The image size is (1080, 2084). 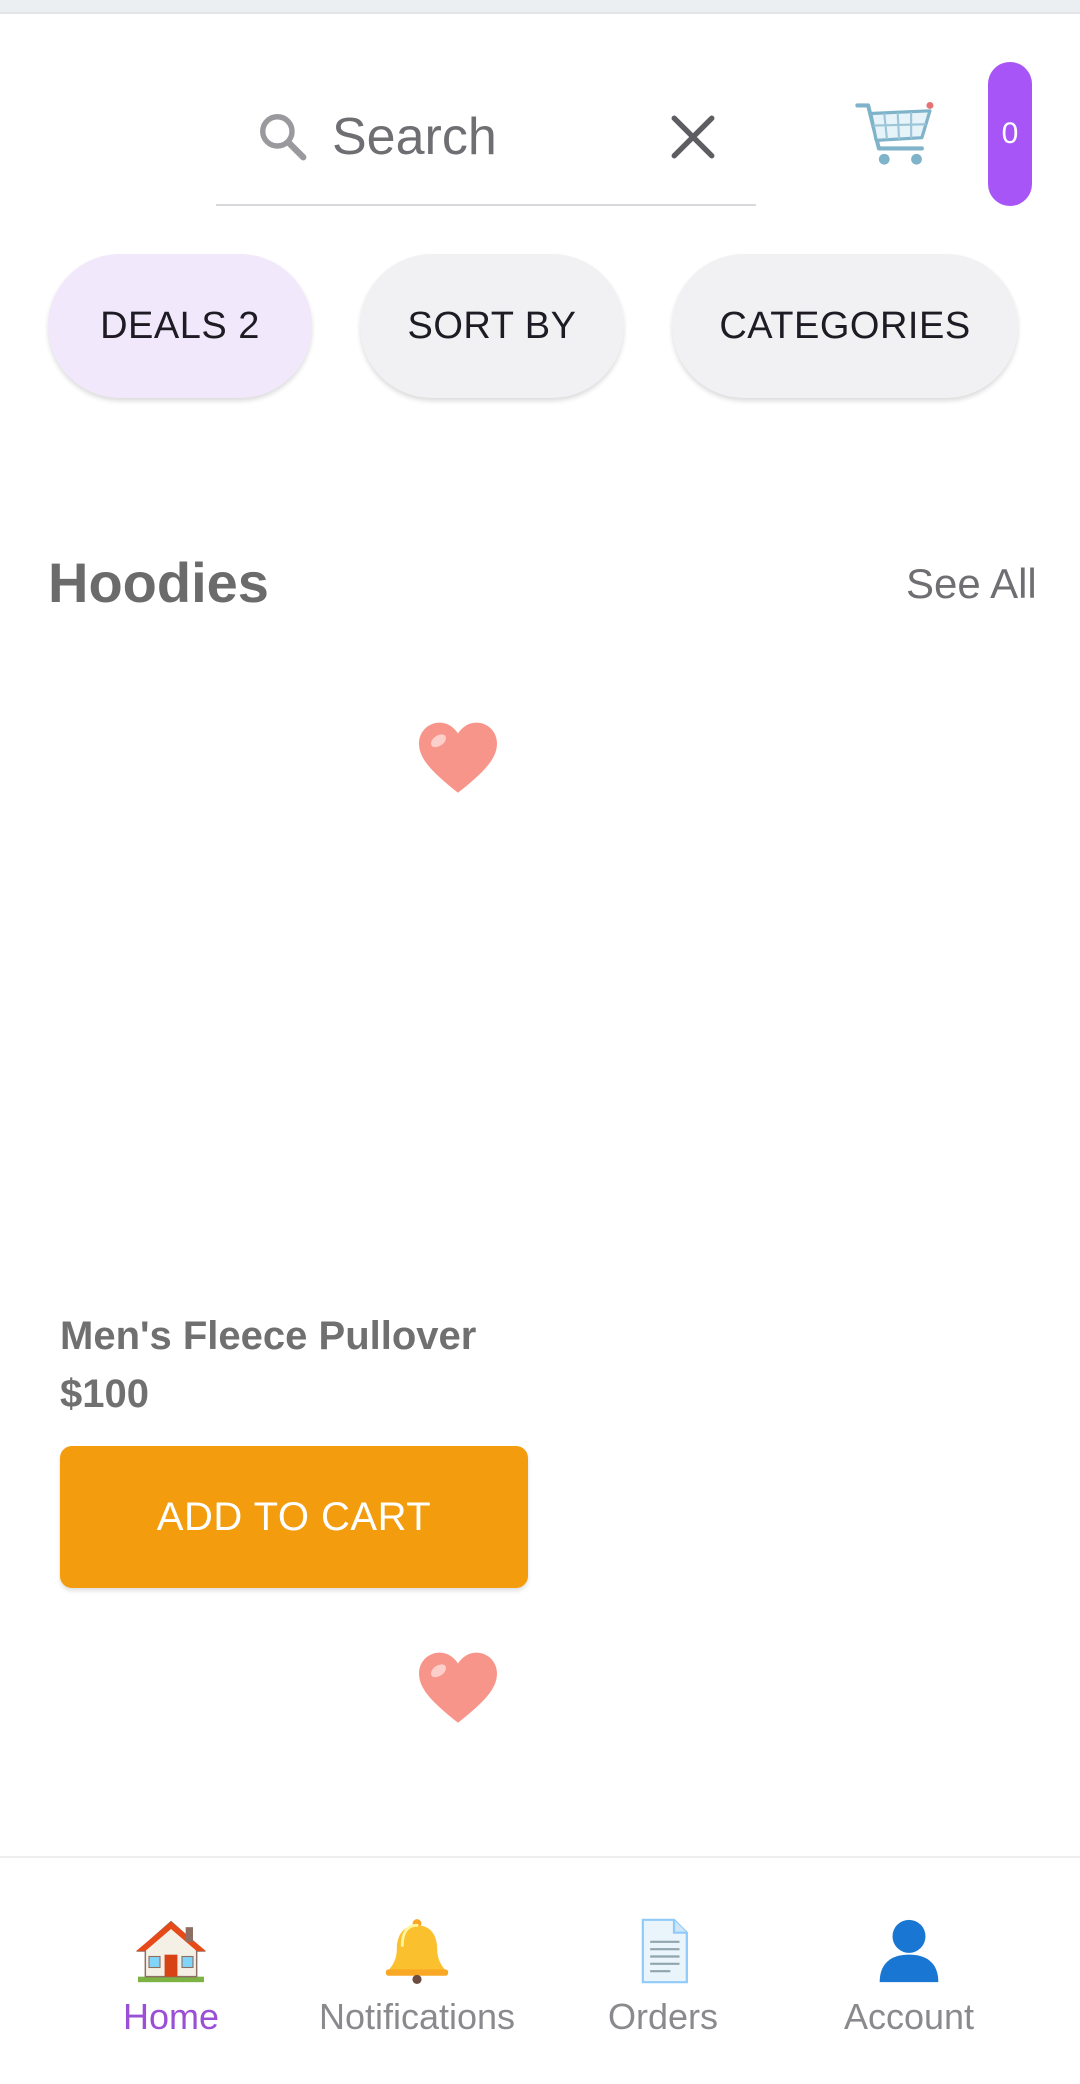 I want to click on nav-label-home: Home, so click(x=171, y=2016).